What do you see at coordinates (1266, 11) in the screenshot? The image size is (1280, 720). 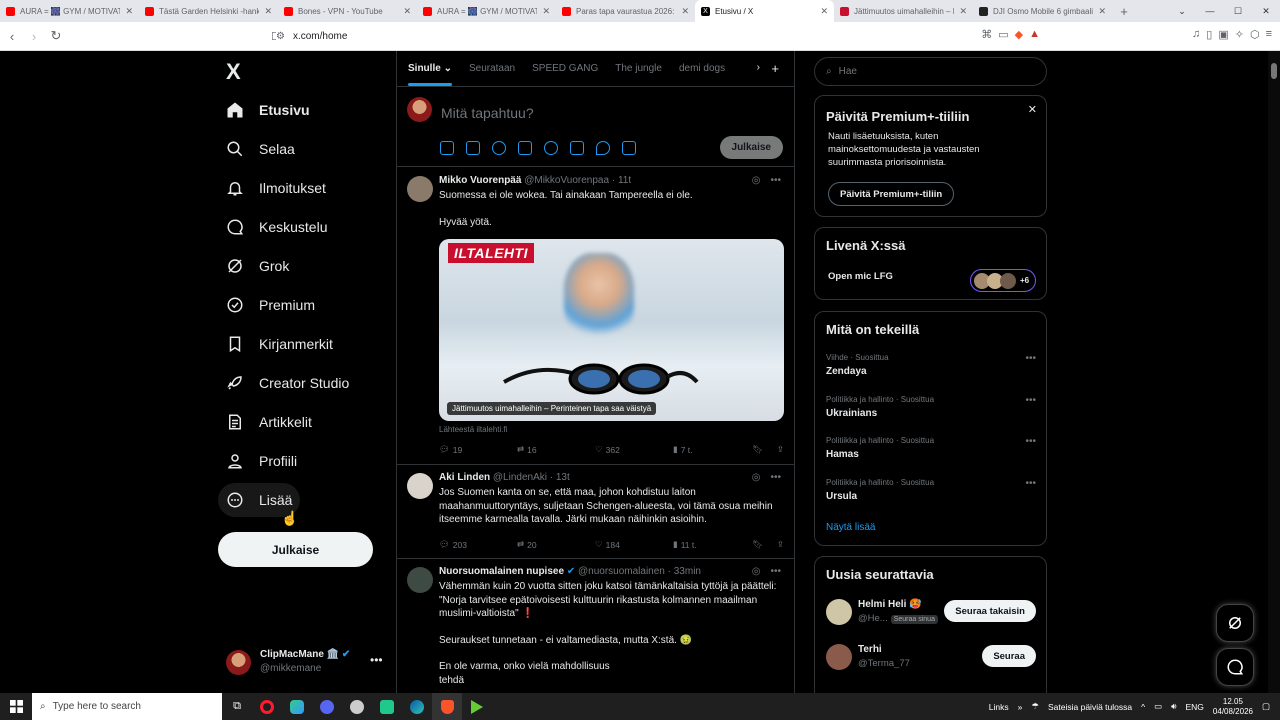 I see `close-window-icon: ✕` at bounding box center [1266, 11].